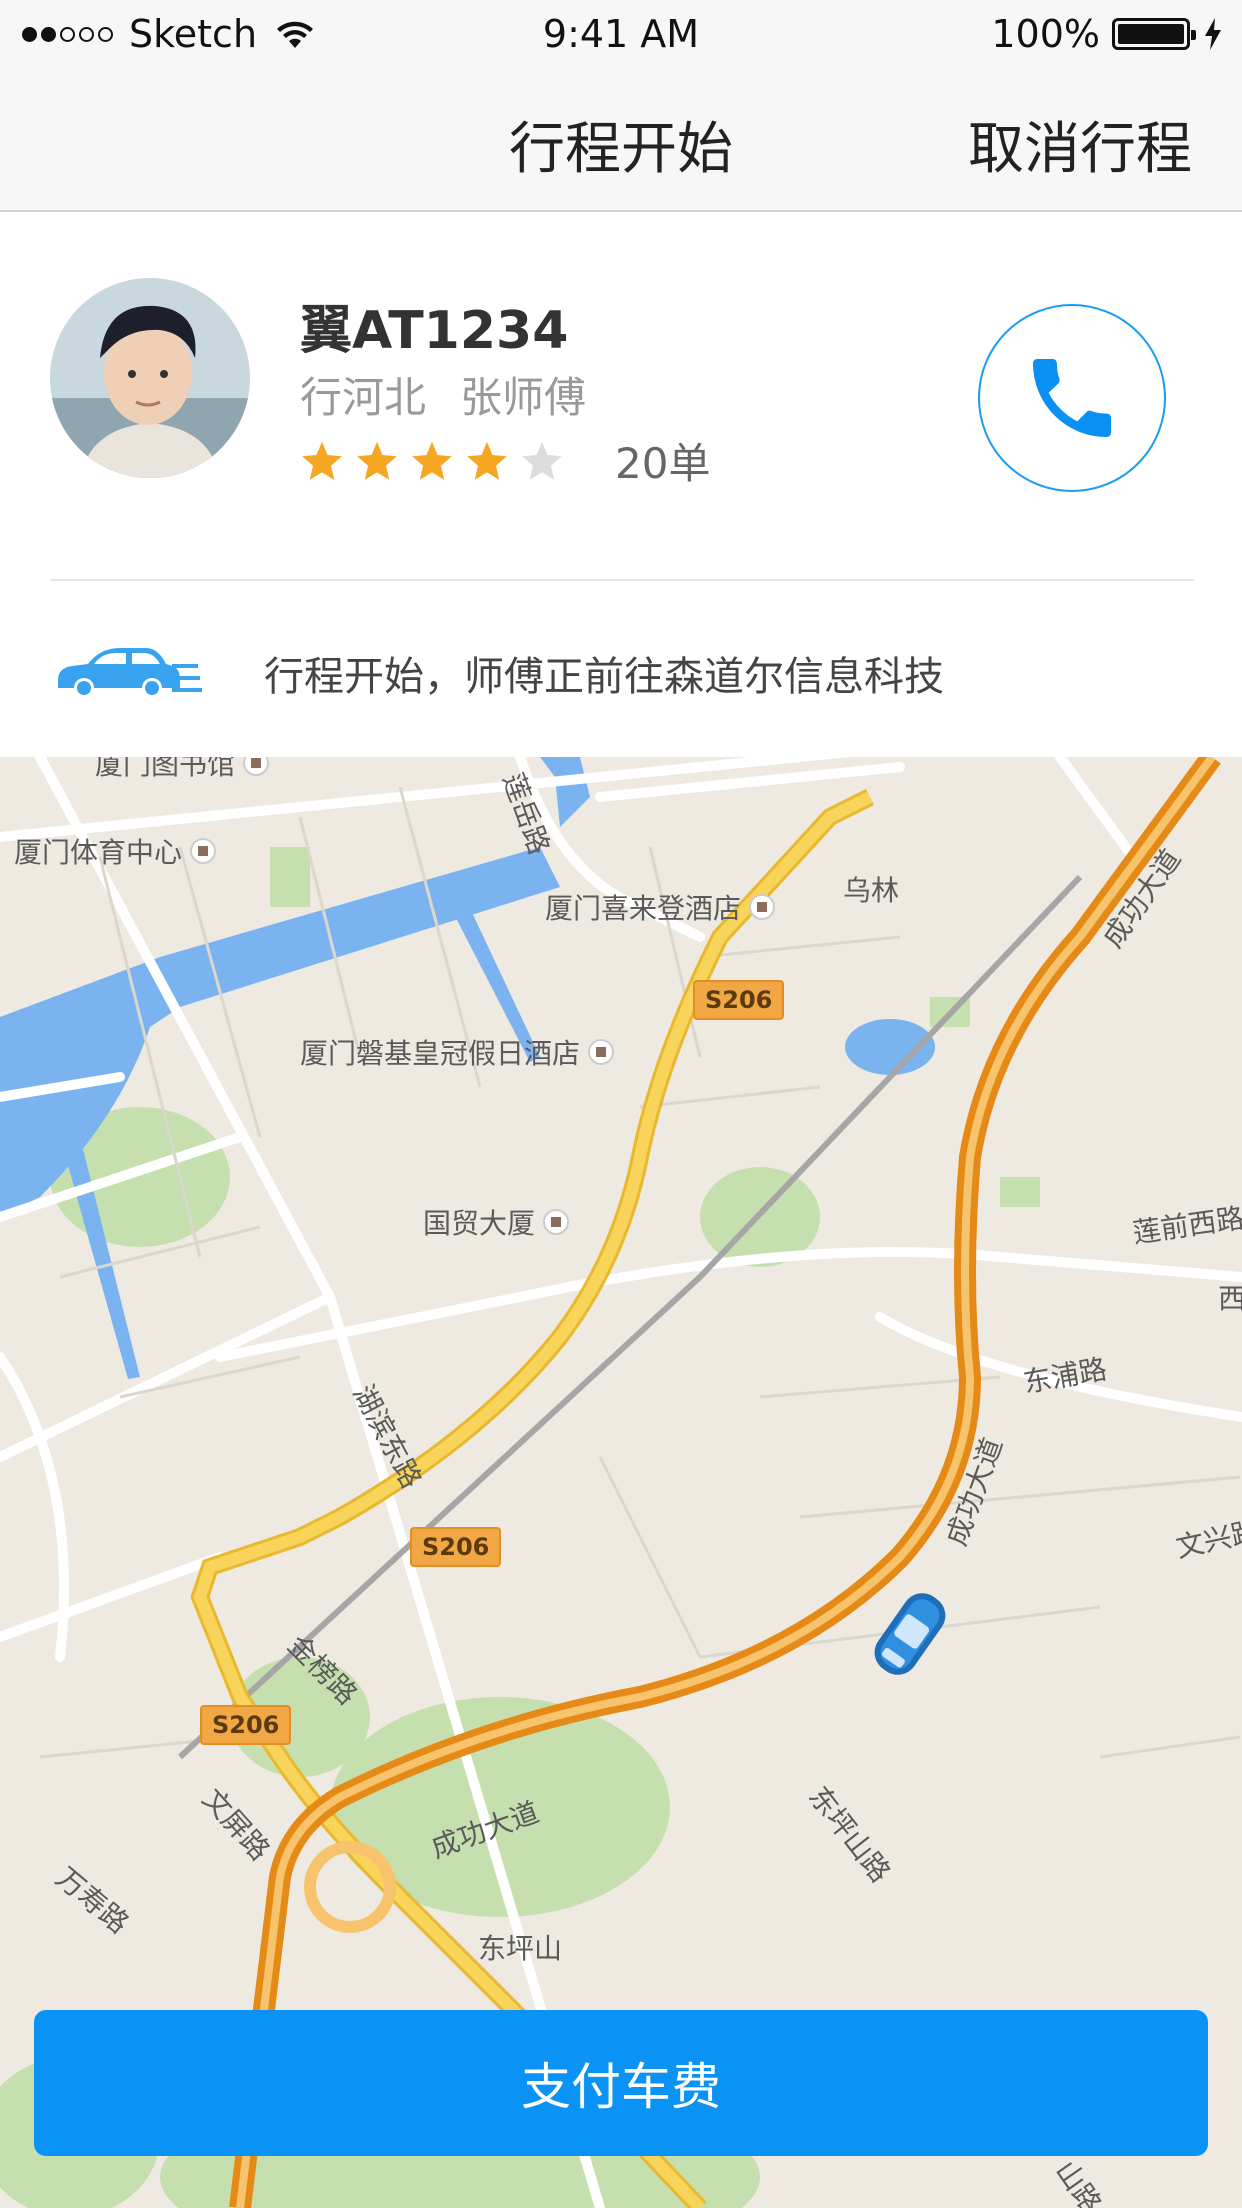  Describe the element at coordinates (434, 331) in the screenshot. I see `car-plate: 翼AT1234` at that location.